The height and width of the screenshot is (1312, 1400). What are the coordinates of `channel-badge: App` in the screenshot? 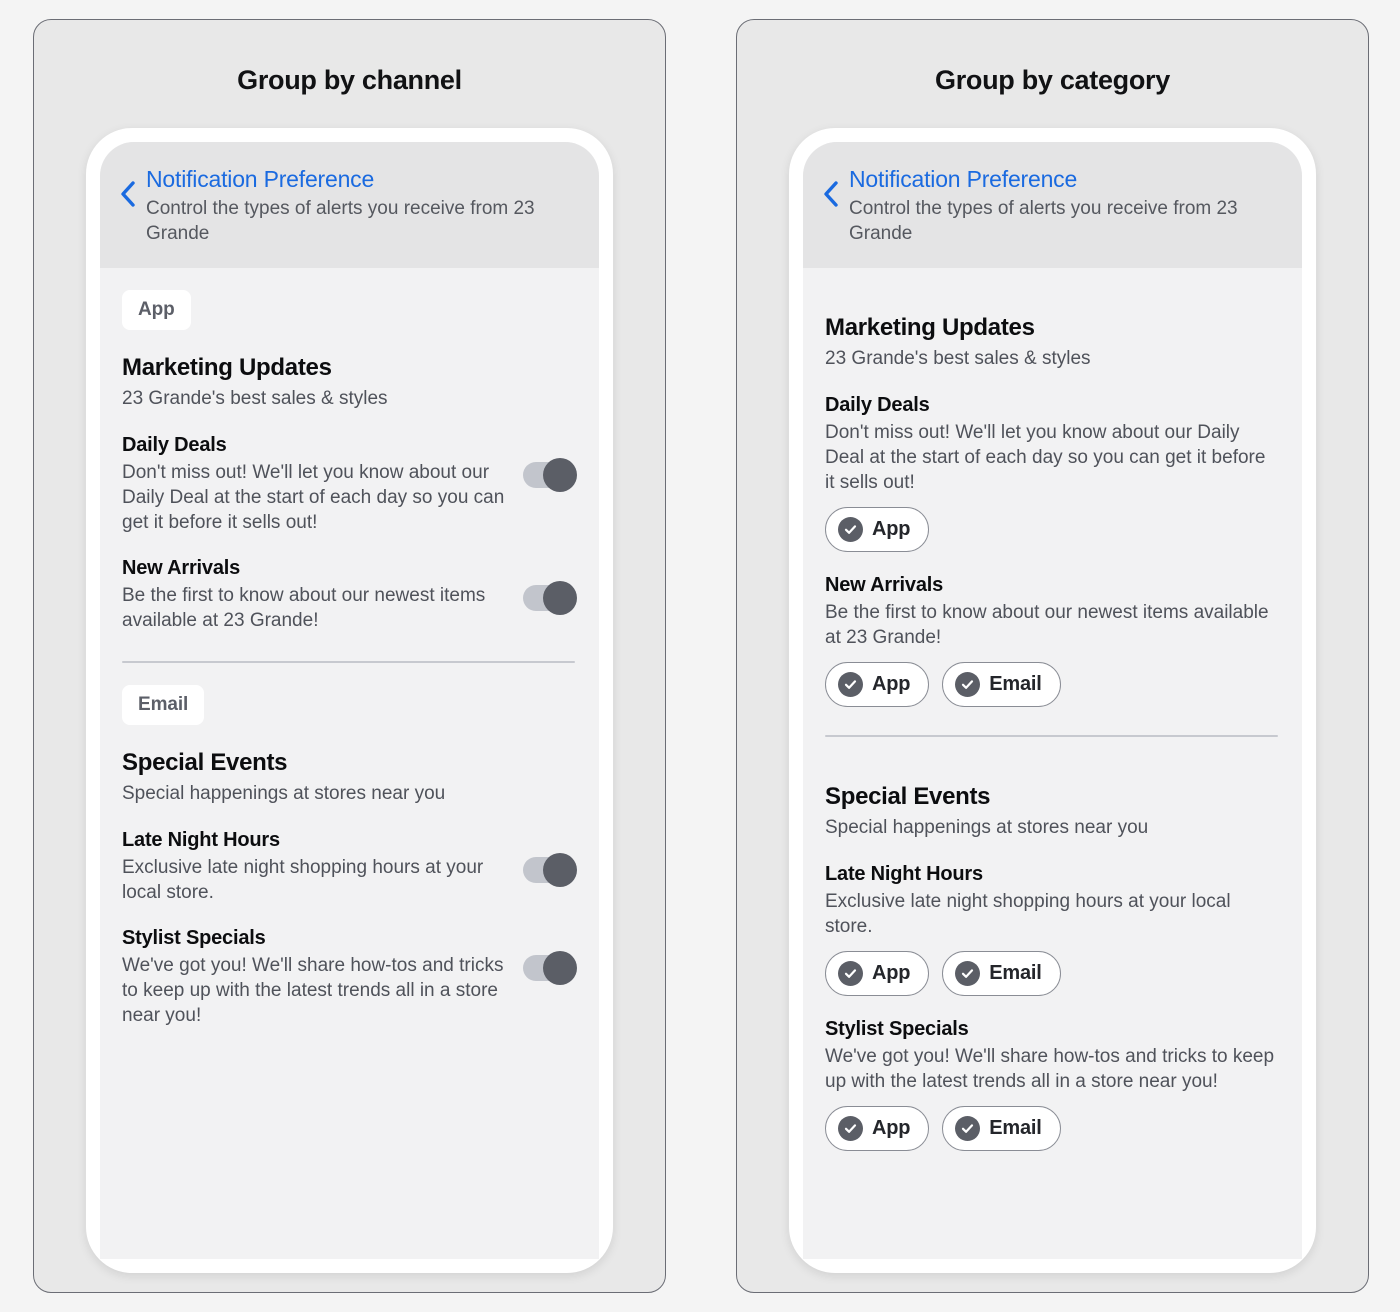 It's located at (156, 310).